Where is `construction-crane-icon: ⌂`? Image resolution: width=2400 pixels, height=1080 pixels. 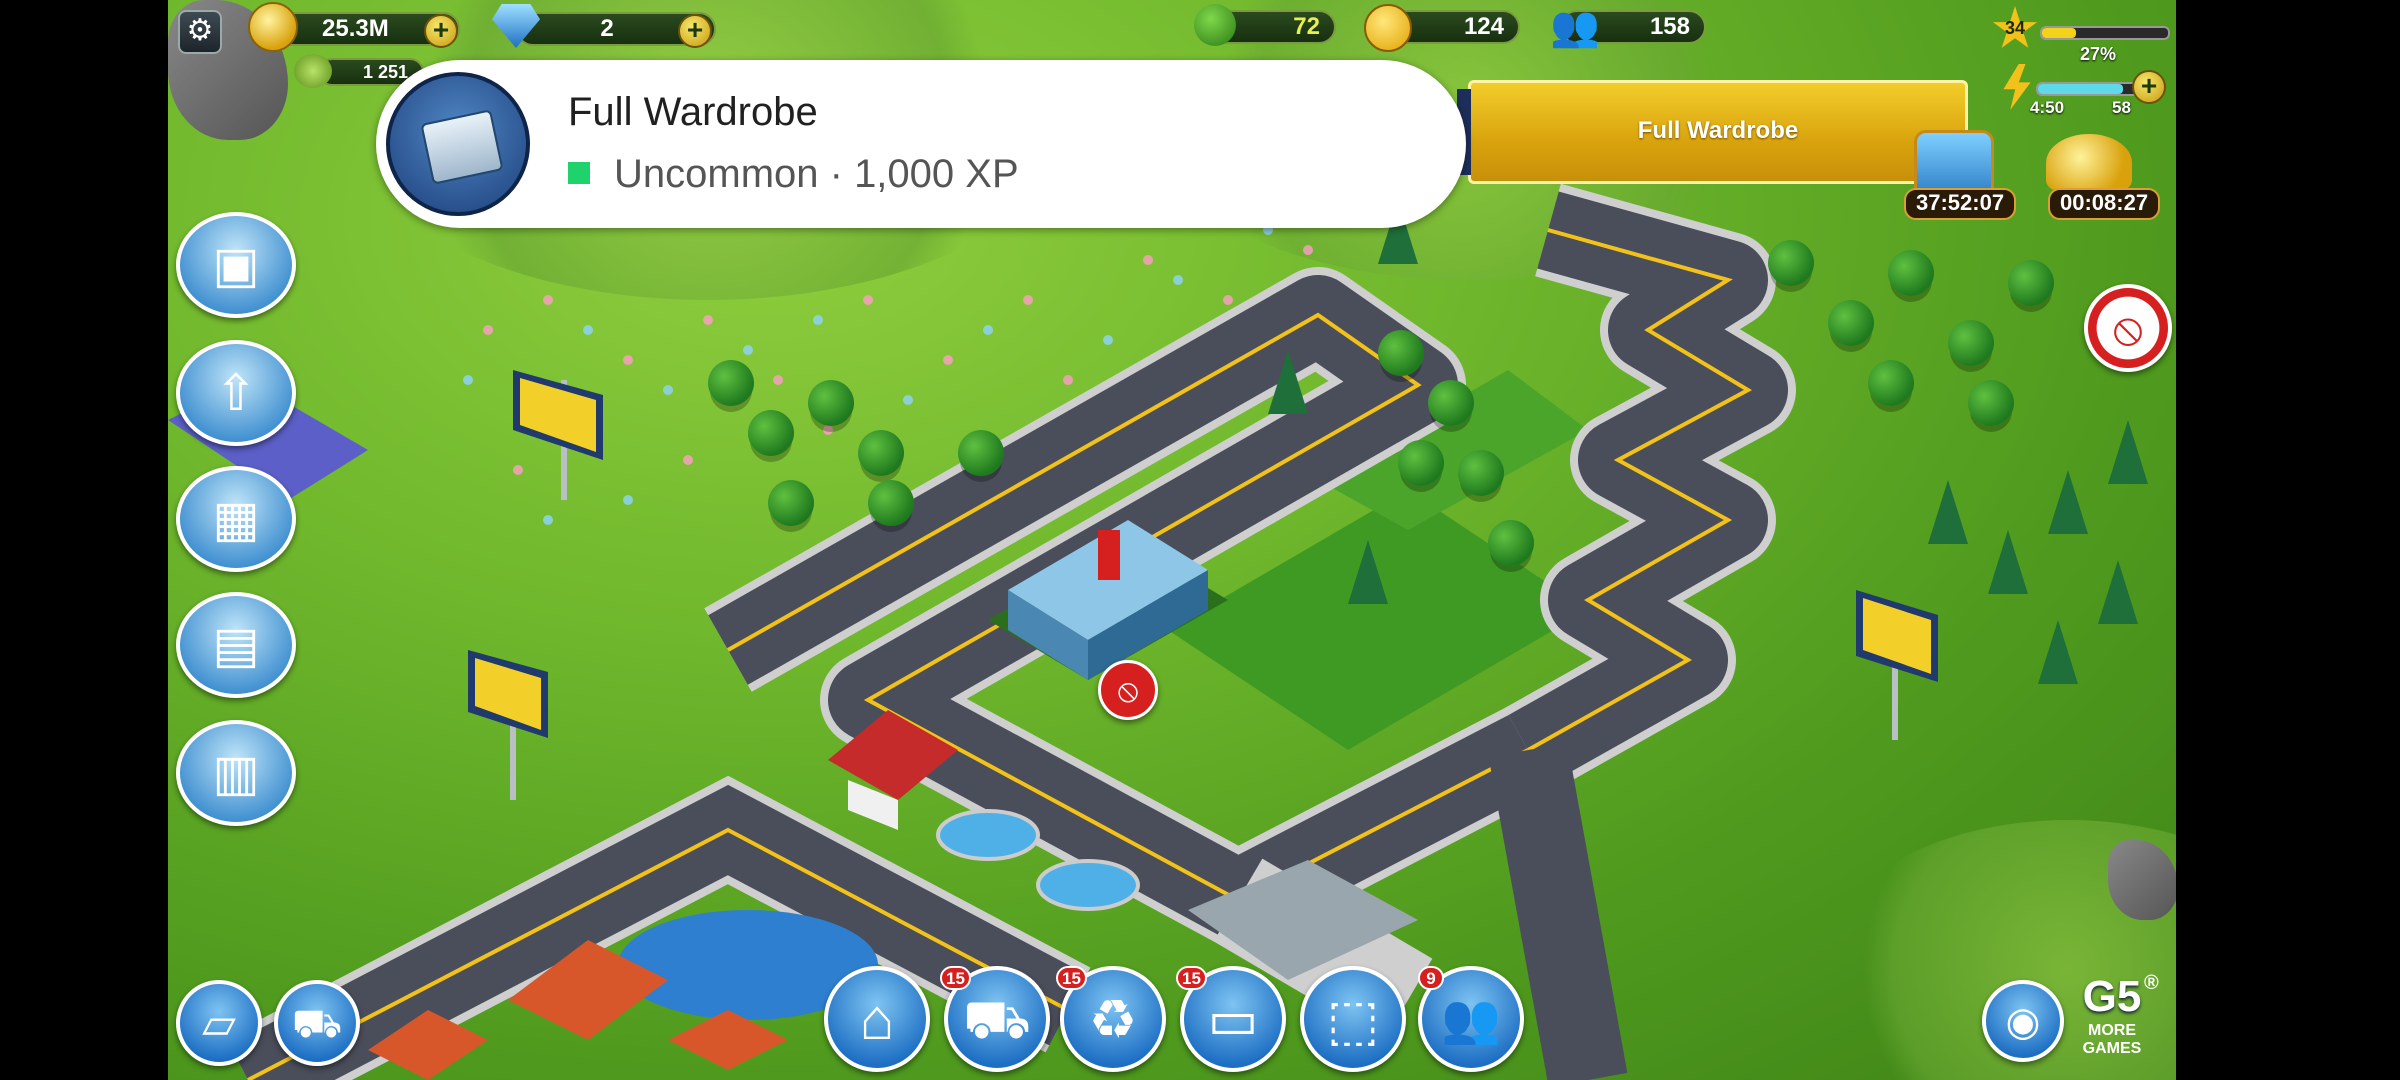 construction-crane-icon: ⌂ is located at coordinates (877, 1019).